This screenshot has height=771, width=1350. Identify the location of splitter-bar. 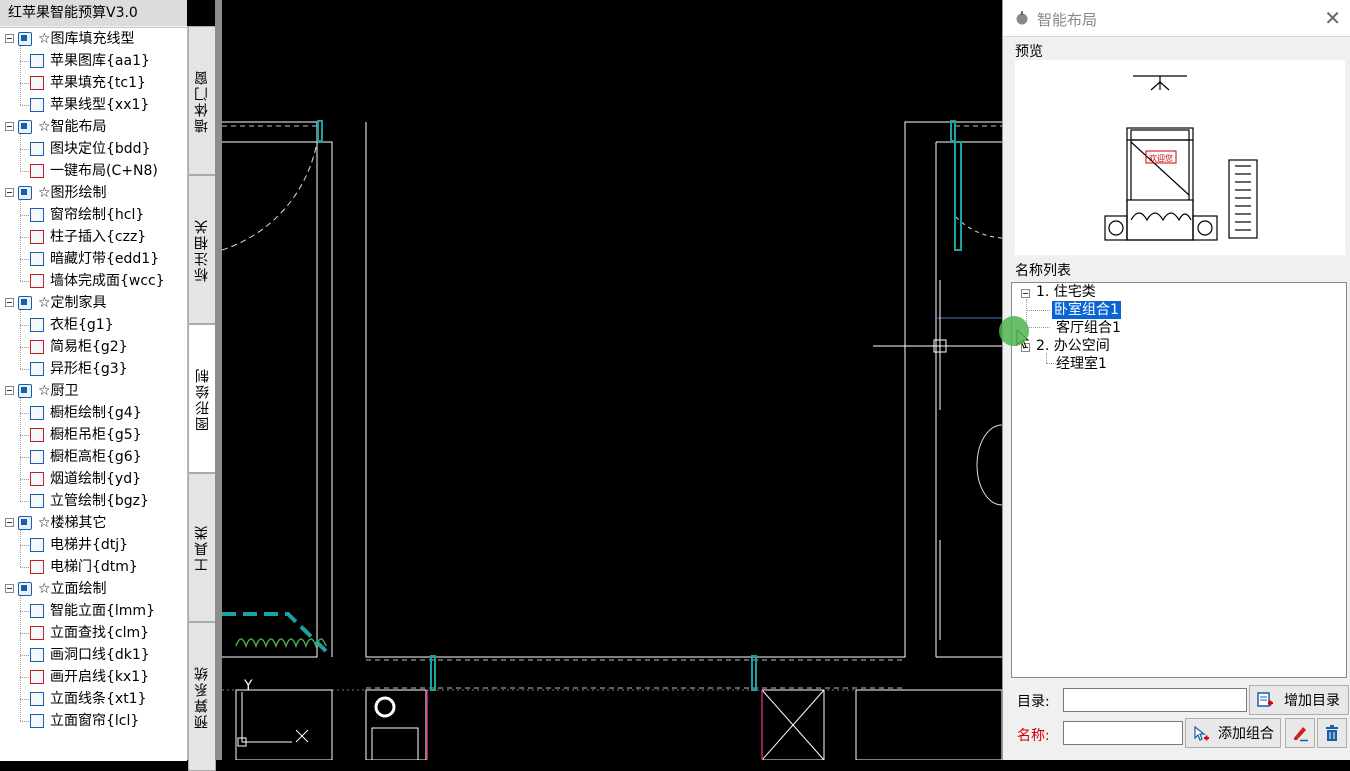
(218, 380).